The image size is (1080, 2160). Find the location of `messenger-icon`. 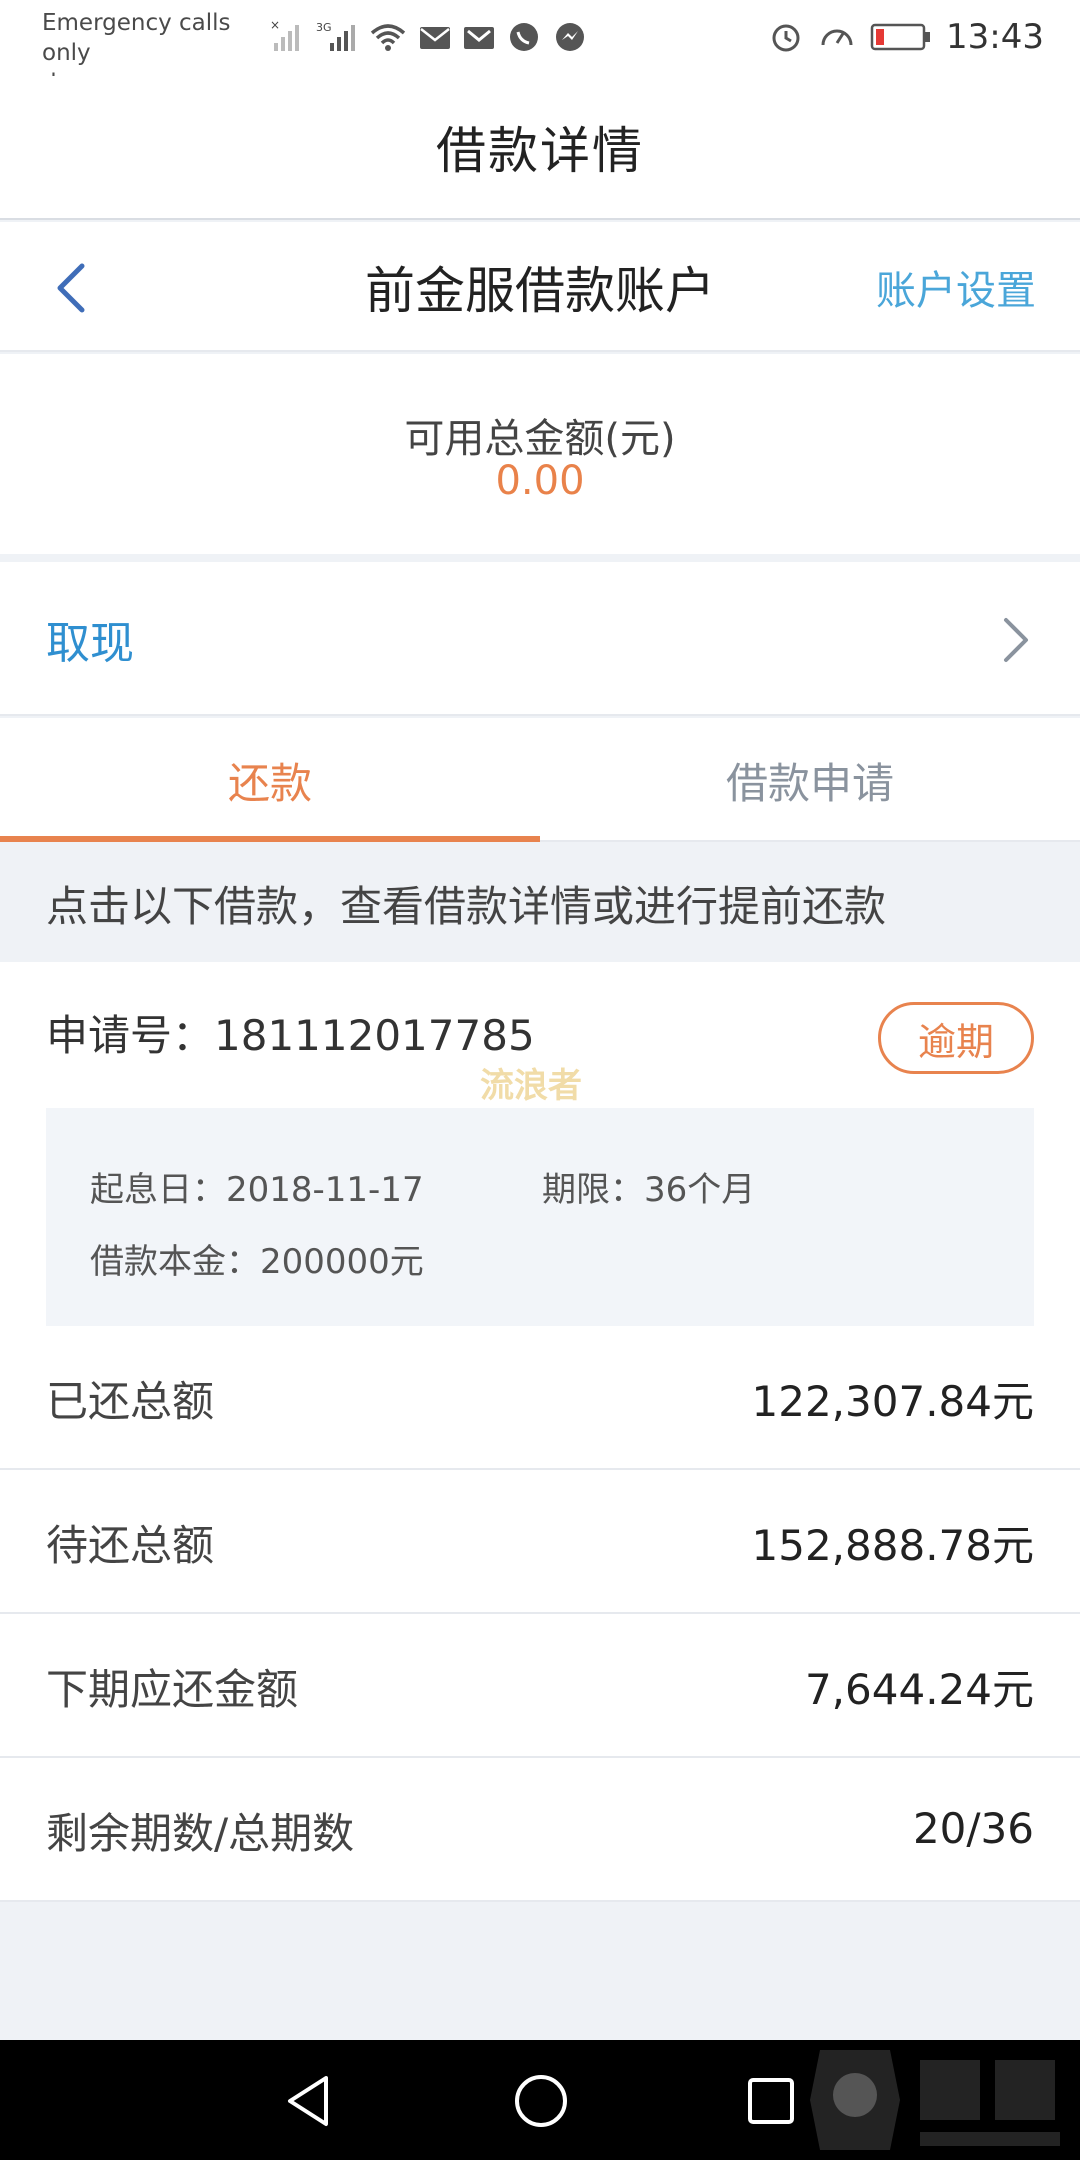

messenger-icon is located at coordinates (570, 37).